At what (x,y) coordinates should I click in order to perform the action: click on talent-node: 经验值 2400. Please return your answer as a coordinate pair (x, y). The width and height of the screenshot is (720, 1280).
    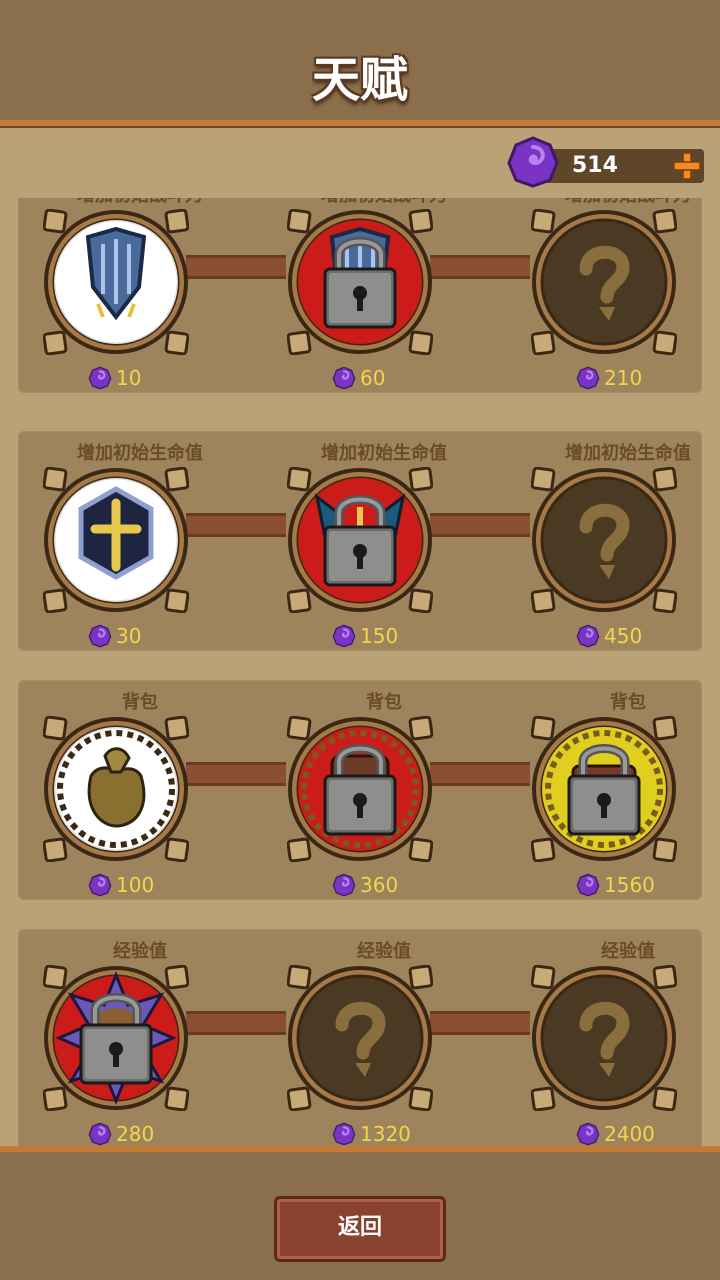
    Looking at the image, I should click on (613, 1038).